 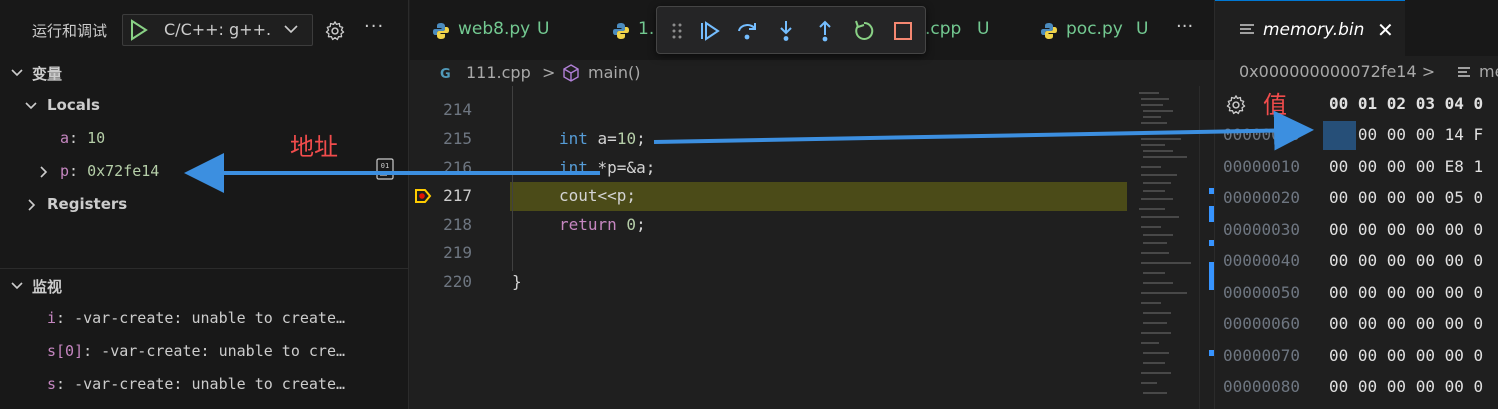 What do you see at coordinates (1488, 71) in the screenshot?
I see `memory-breadcrumb-next: me` at bounding box center [1488, 71].